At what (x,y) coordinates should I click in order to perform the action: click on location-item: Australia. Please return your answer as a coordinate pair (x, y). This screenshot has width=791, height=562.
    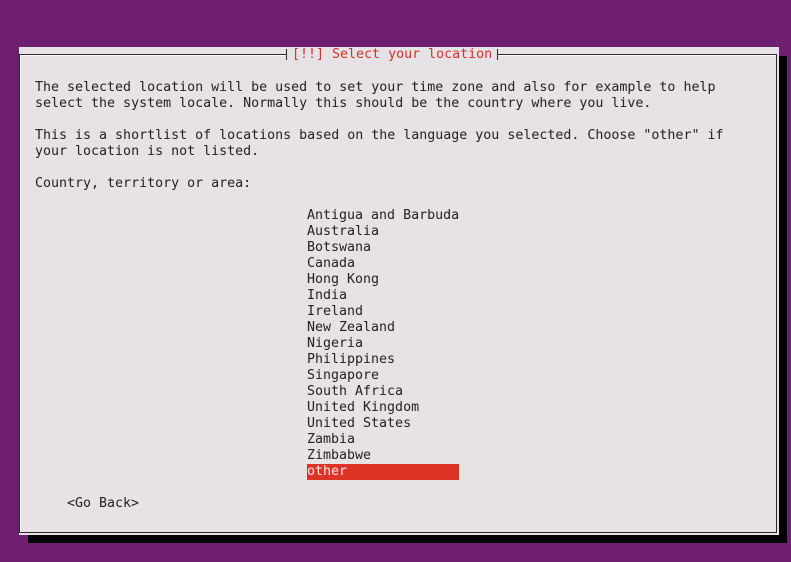
    Looking at the image, I should click on (383, 232).